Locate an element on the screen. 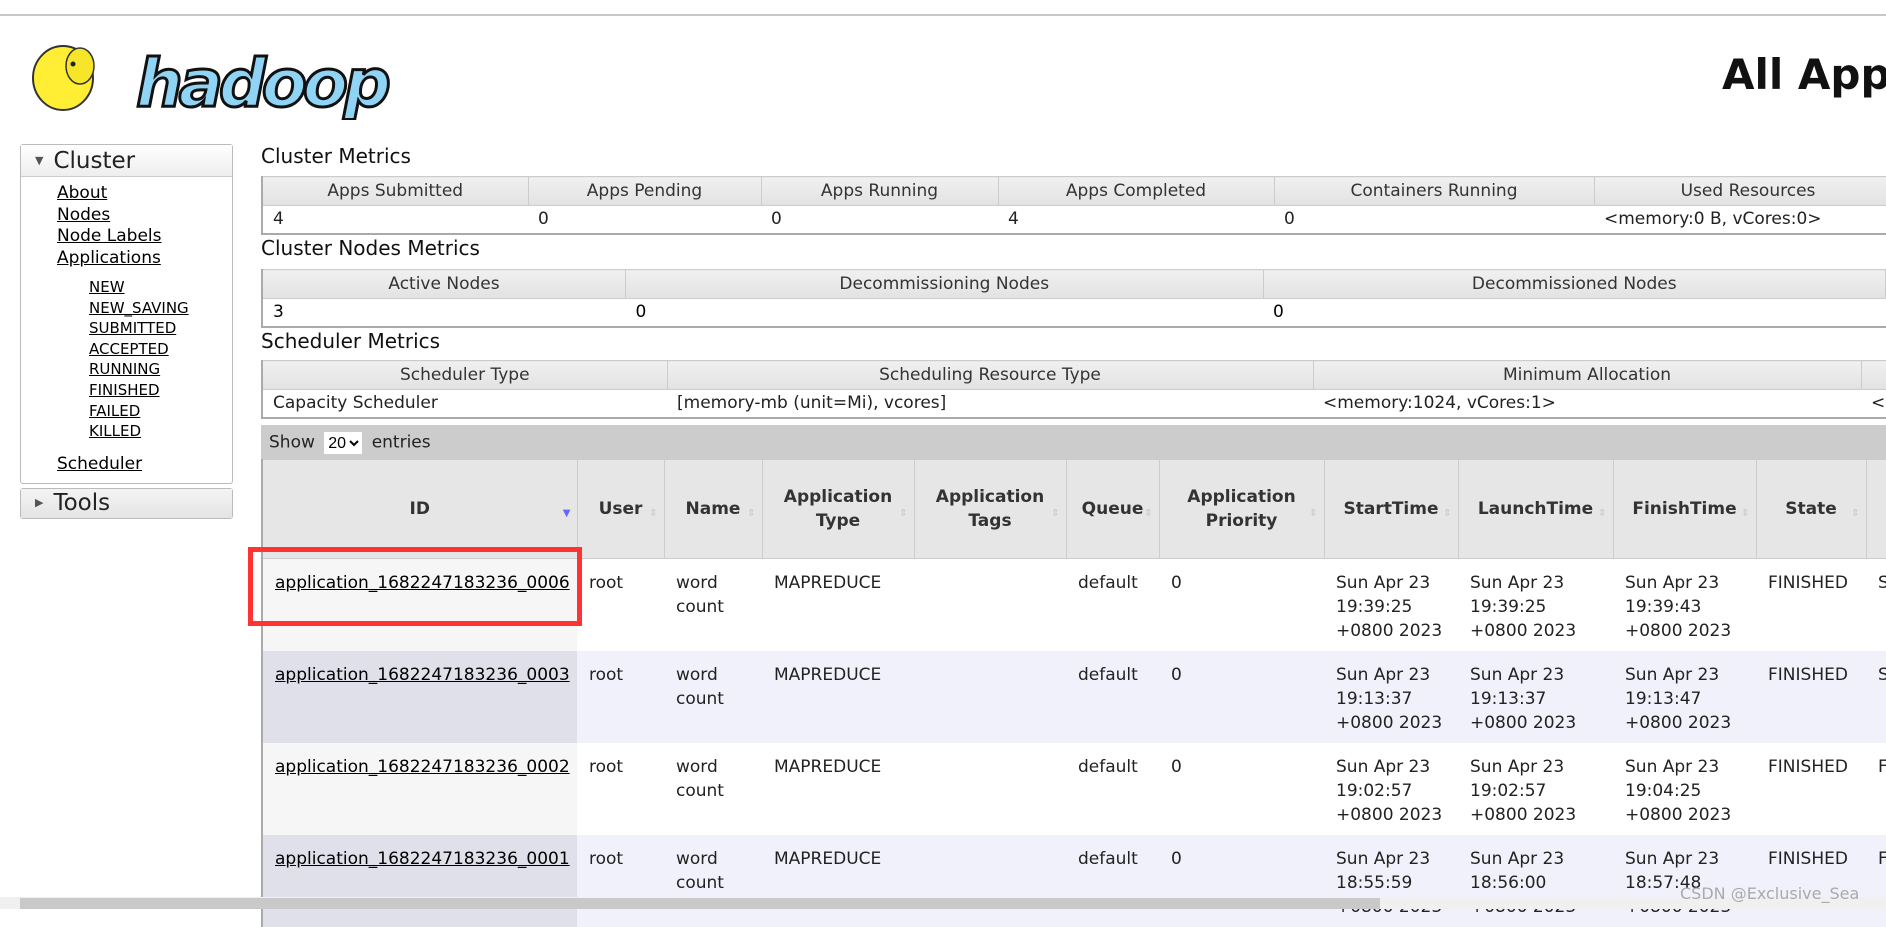 This screenshot has width=1886, height=927. cell-clipped: S is located at coordinates (1876, 696).